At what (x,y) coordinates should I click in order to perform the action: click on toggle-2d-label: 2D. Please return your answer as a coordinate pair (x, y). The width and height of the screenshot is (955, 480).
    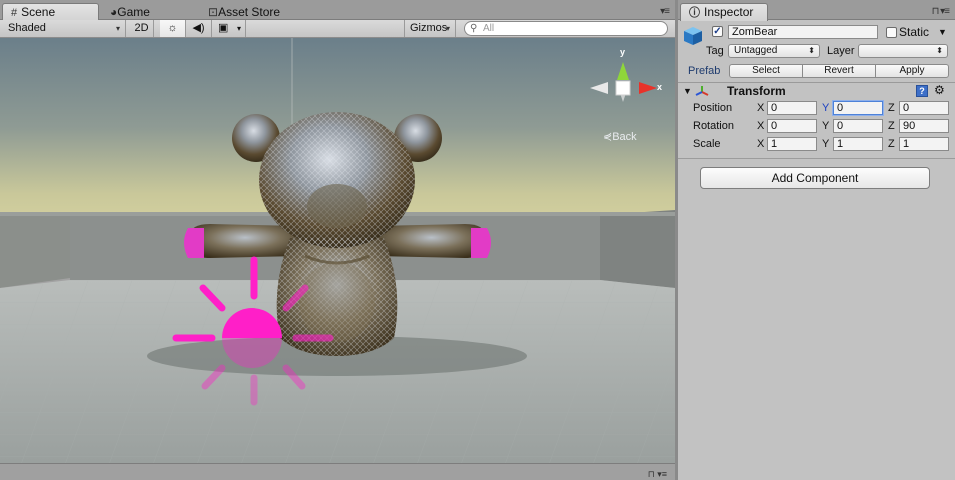
    Looking at the image, I should click on (141, 28).